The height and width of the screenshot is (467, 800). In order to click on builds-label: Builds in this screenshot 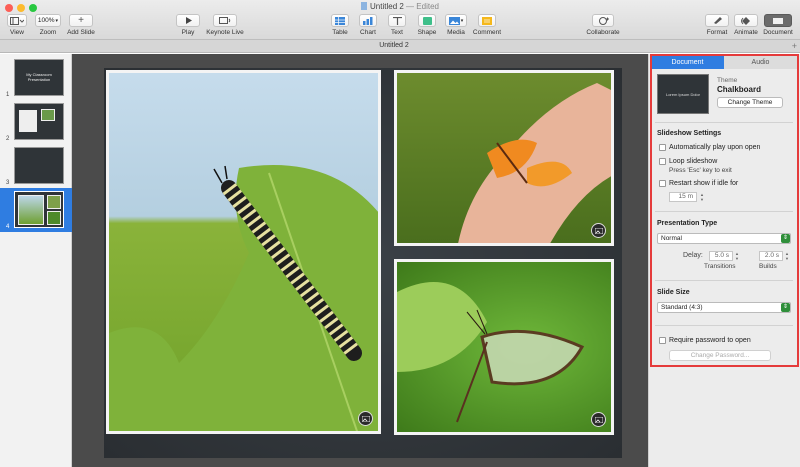, I will do `click(768, 266)`.